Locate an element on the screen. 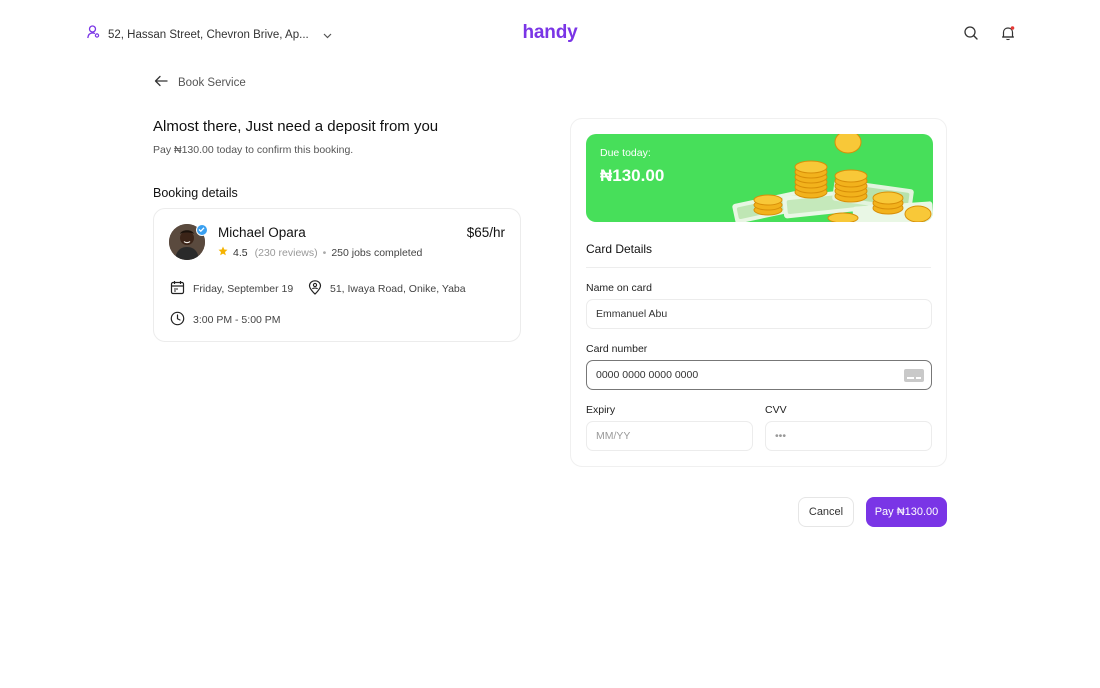 The image size is (1100, 688). booking-date: Friday, September 19 is located at coordinates (243, 289).